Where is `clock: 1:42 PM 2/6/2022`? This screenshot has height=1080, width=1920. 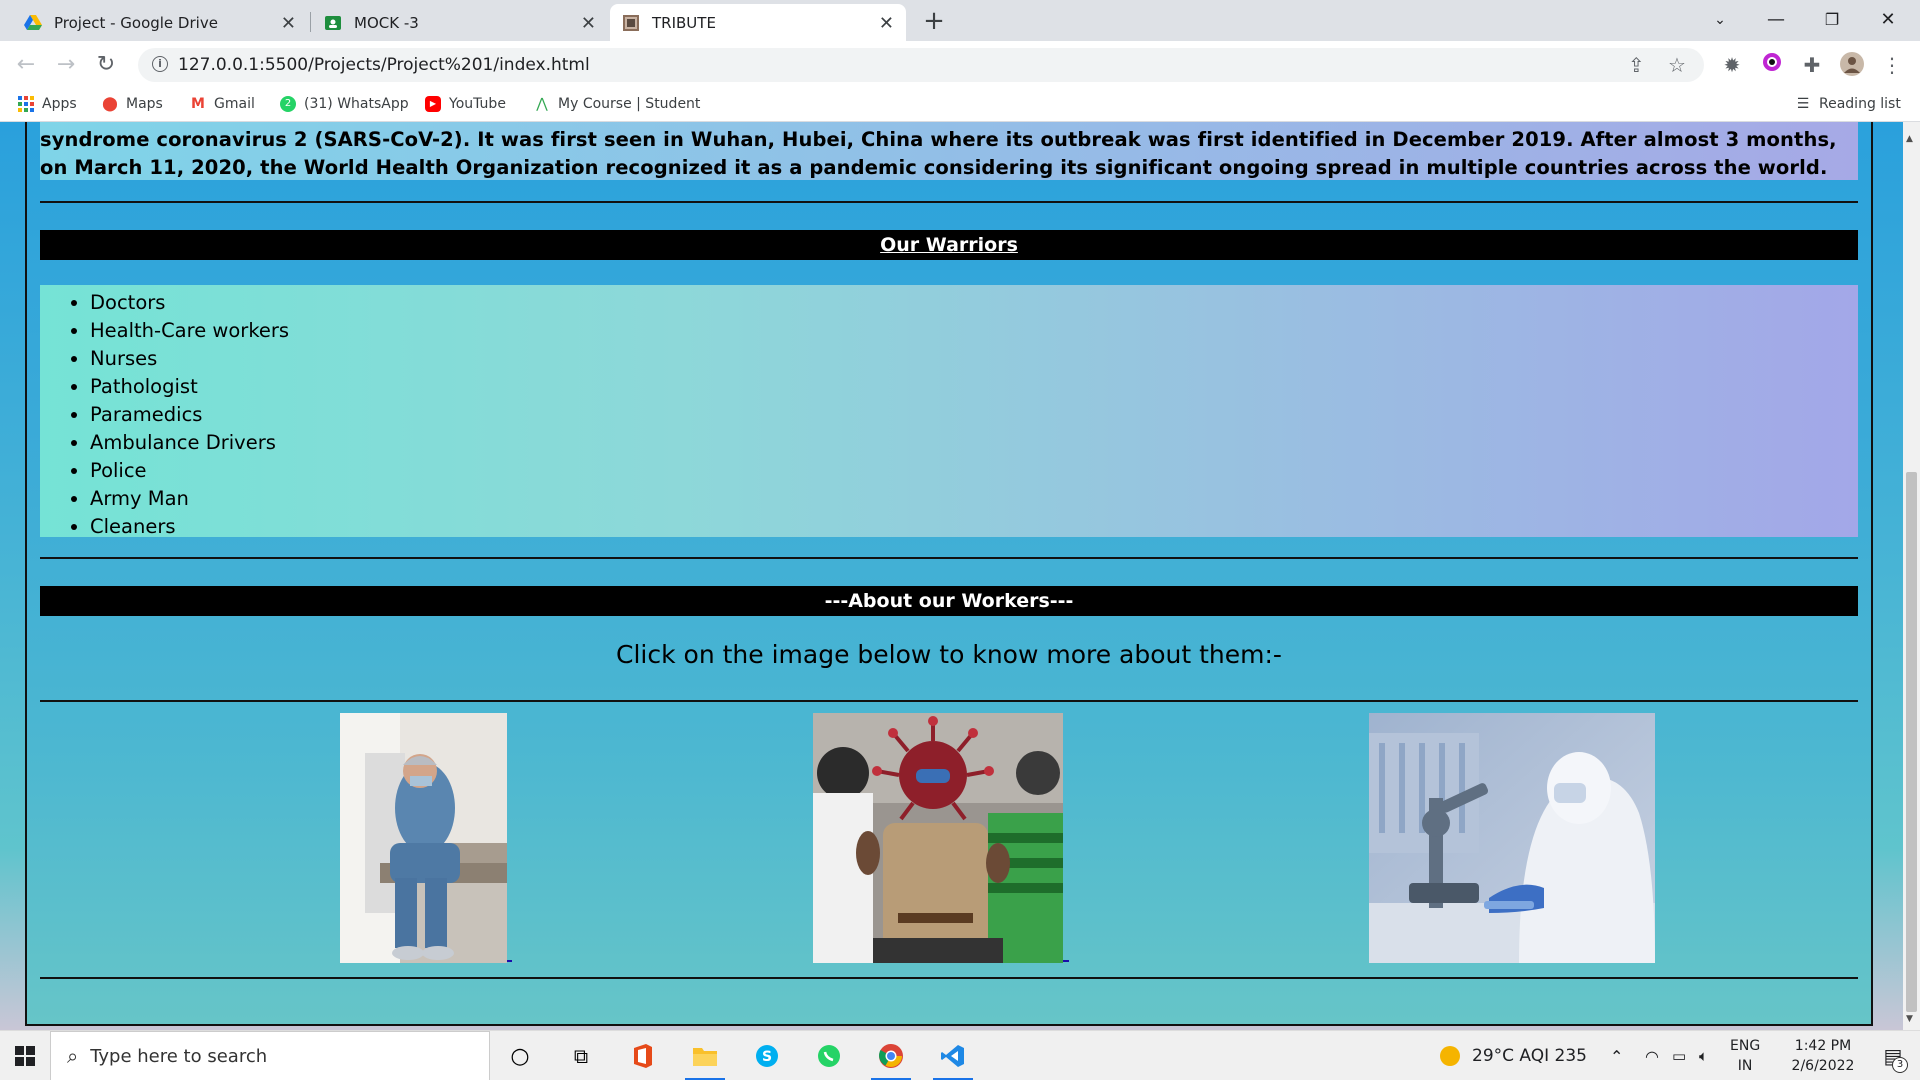
clock: 1:42 PM 2/6/2022 is located at coordinates (1823, 1055).